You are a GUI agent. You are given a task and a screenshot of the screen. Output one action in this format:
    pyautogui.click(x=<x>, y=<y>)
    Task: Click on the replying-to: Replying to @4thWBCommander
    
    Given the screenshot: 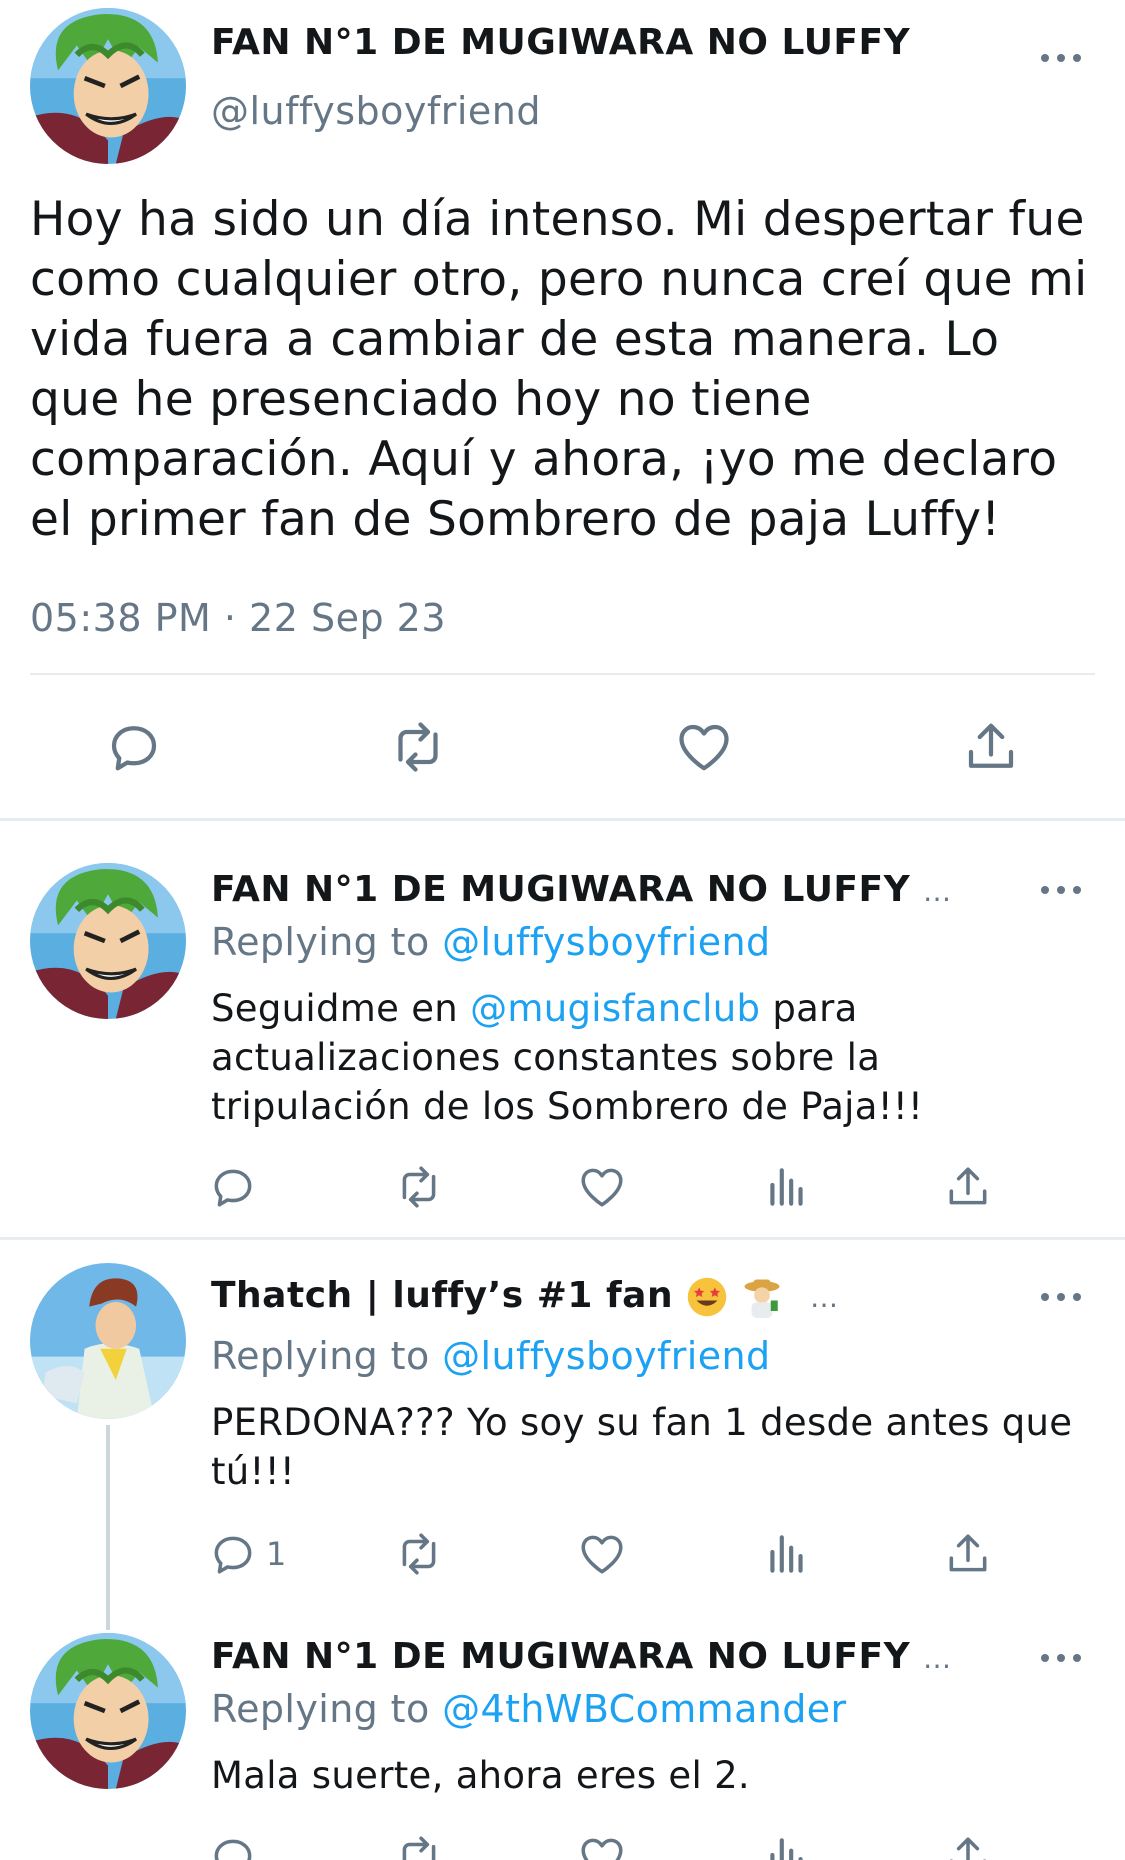 What is the action you would take?
    pyautogui.click(x=529, y=1709)
    